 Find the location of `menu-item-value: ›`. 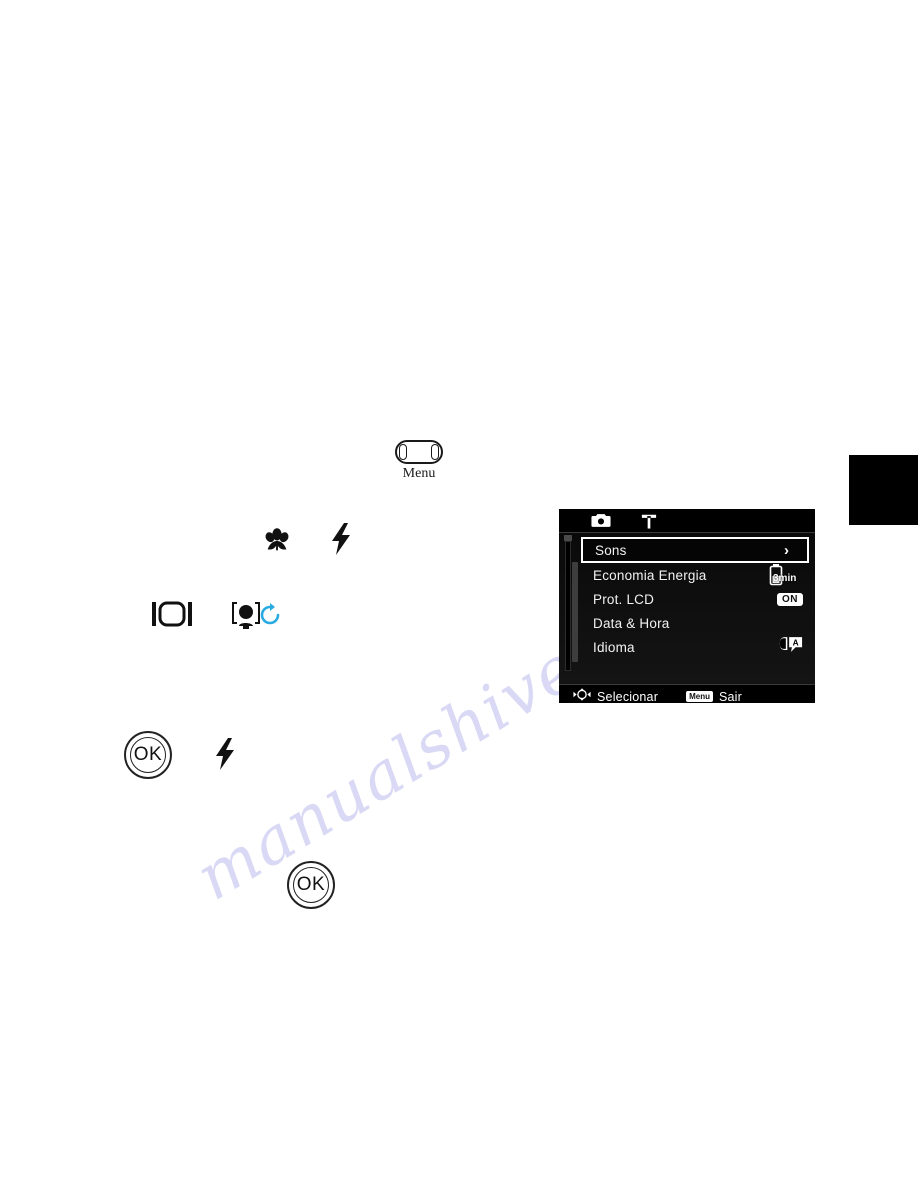

menu-item-value: › is located at coordinates (782, 550).